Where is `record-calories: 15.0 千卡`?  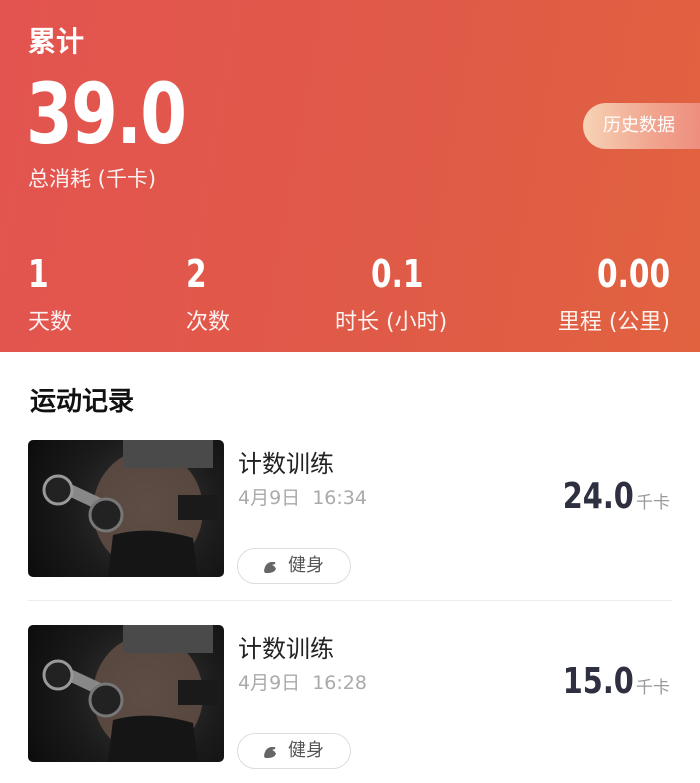 record-calories: 15.0 千卡 is located at coordinates (607, 681).